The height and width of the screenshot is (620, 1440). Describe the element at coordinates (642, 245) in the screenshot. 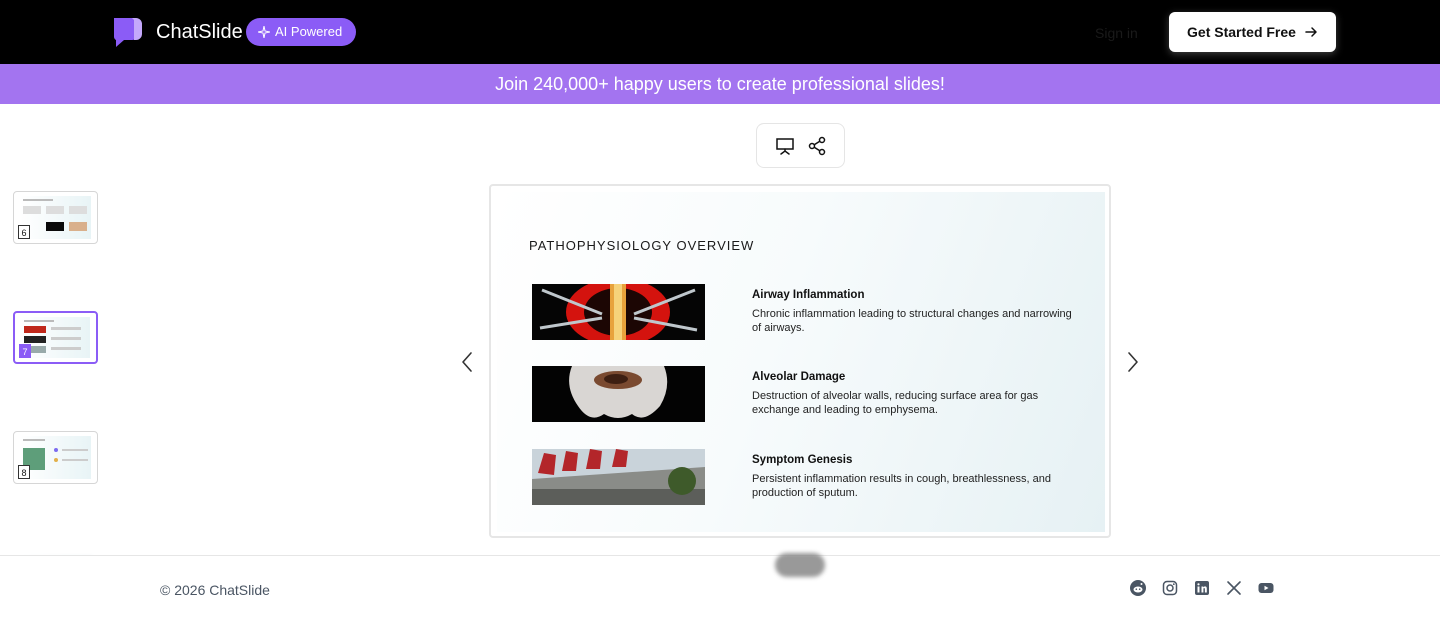

I see `slide-title: PATHOPHYSIOLOGY OVERVIEW` at that location.